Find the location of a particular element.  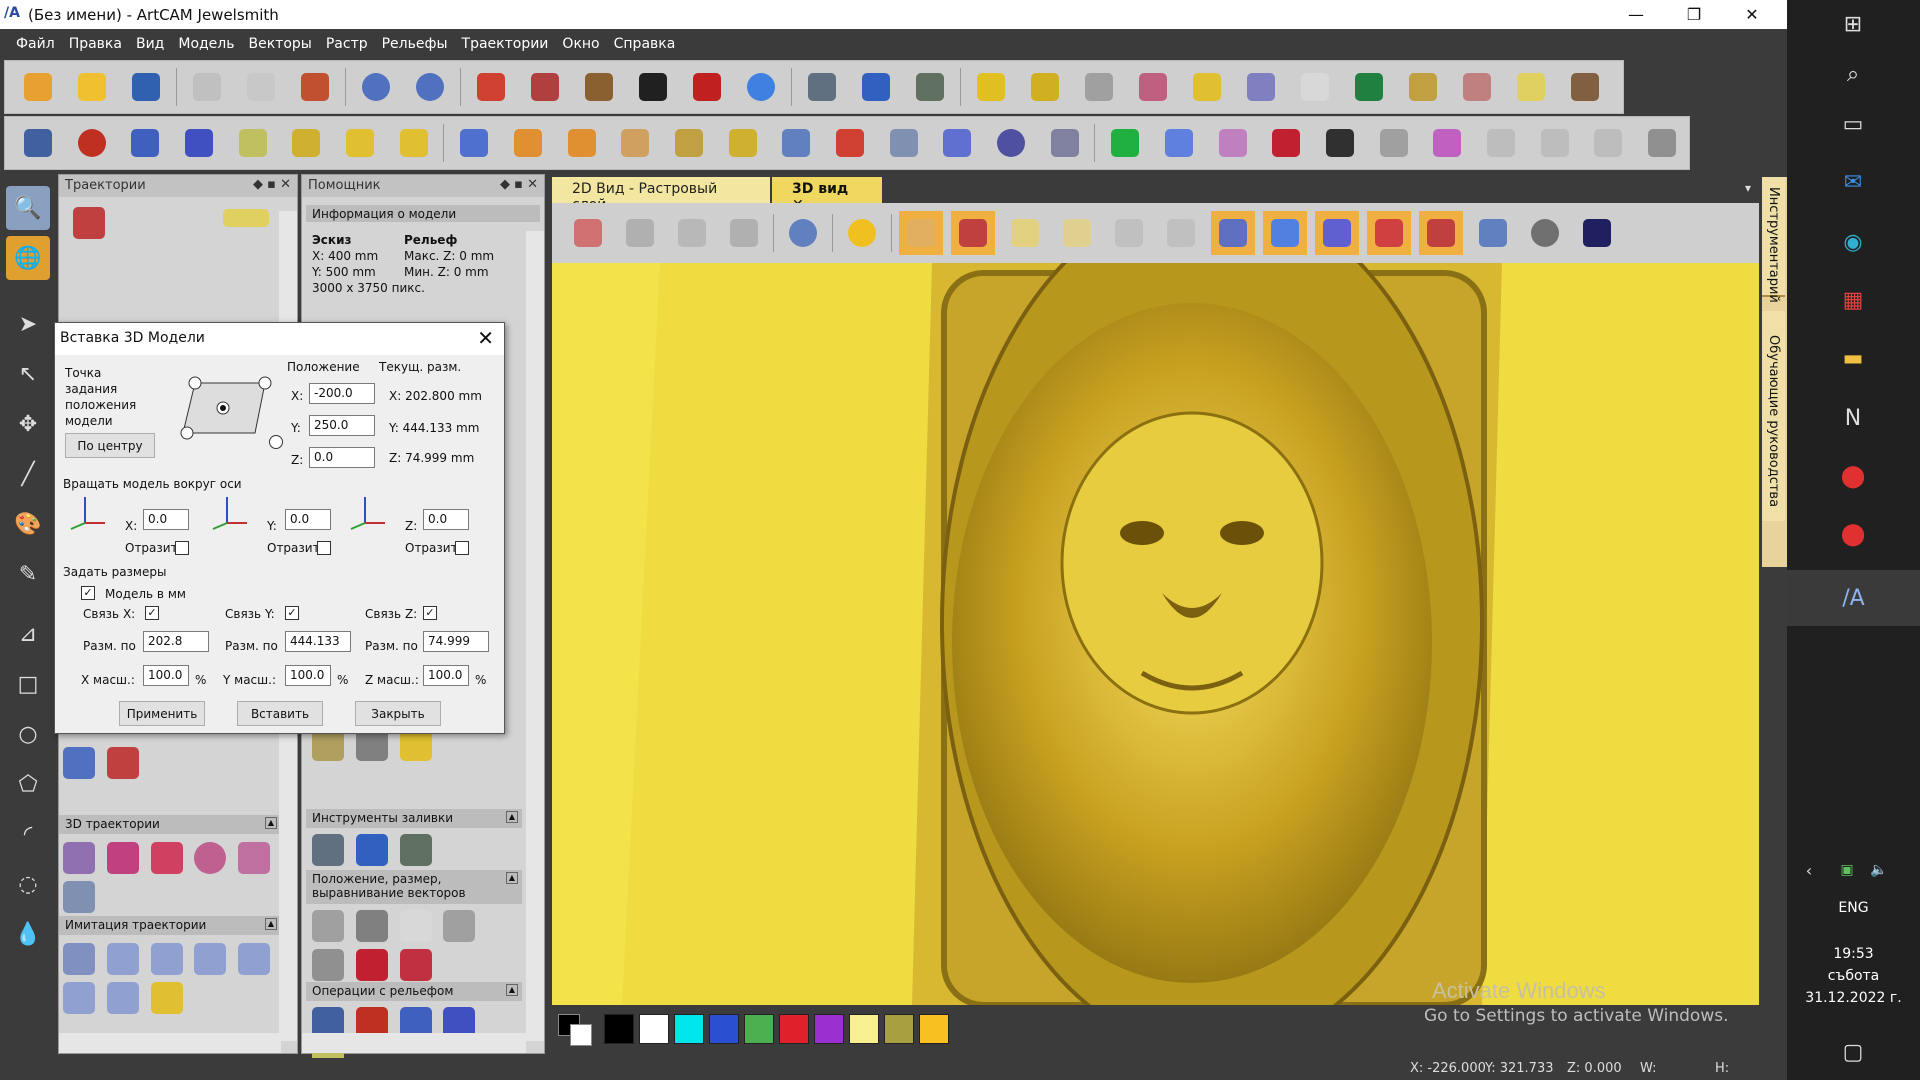

link-y-checkbox: ✓ is located at coordinates (292, 613).